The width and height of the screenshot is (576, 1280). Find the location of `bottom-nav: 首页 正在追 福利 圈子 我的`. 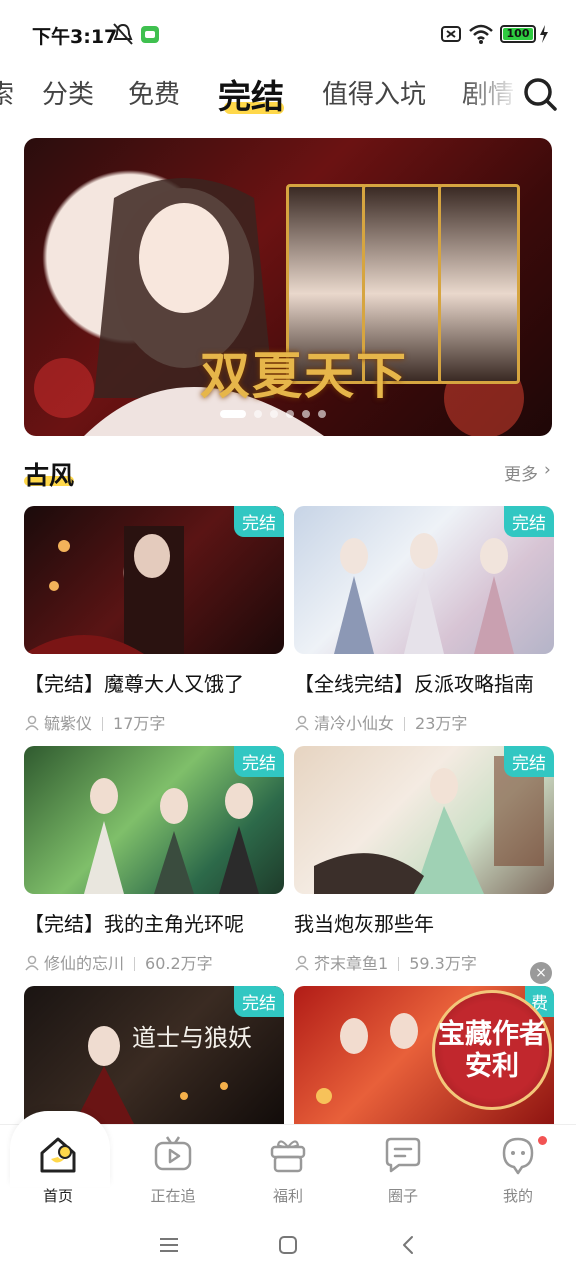

bottom-nav: 首页 正在追 福利 圈子 我的 is located at coordinates (288, 1160).